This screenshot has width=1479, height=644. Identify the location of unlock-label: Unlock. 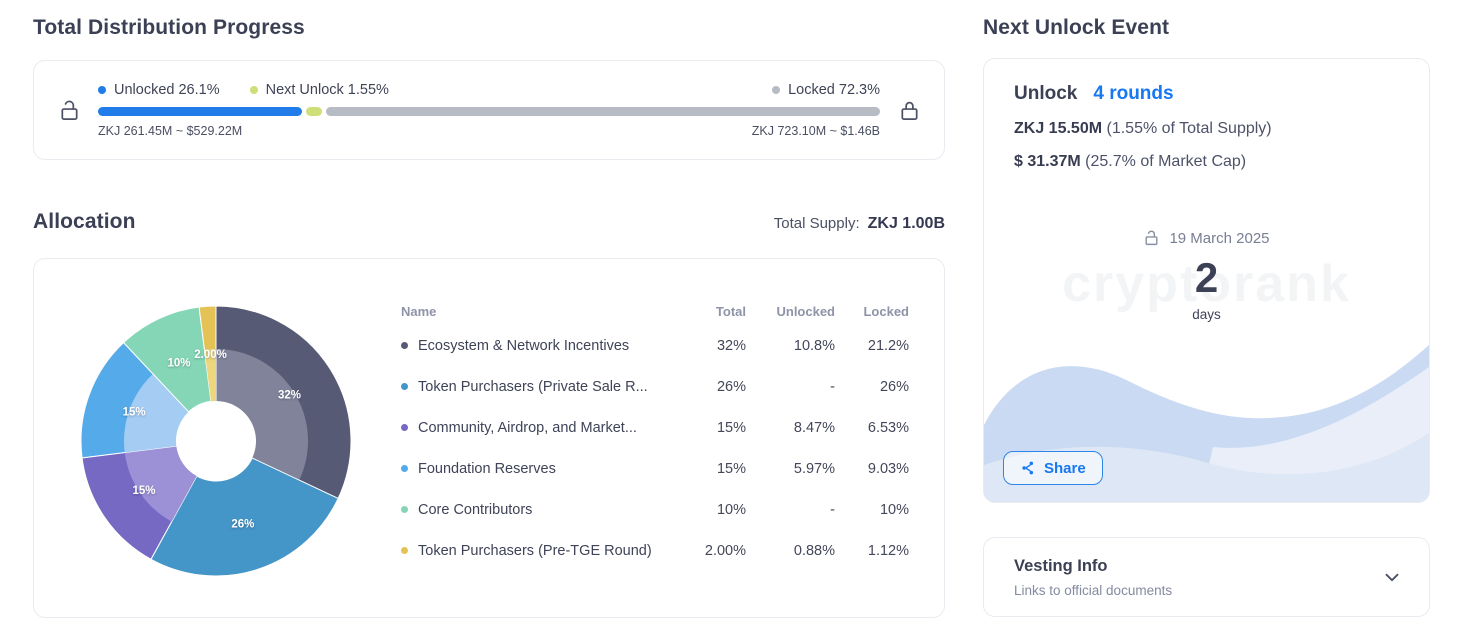
(1046, 93).